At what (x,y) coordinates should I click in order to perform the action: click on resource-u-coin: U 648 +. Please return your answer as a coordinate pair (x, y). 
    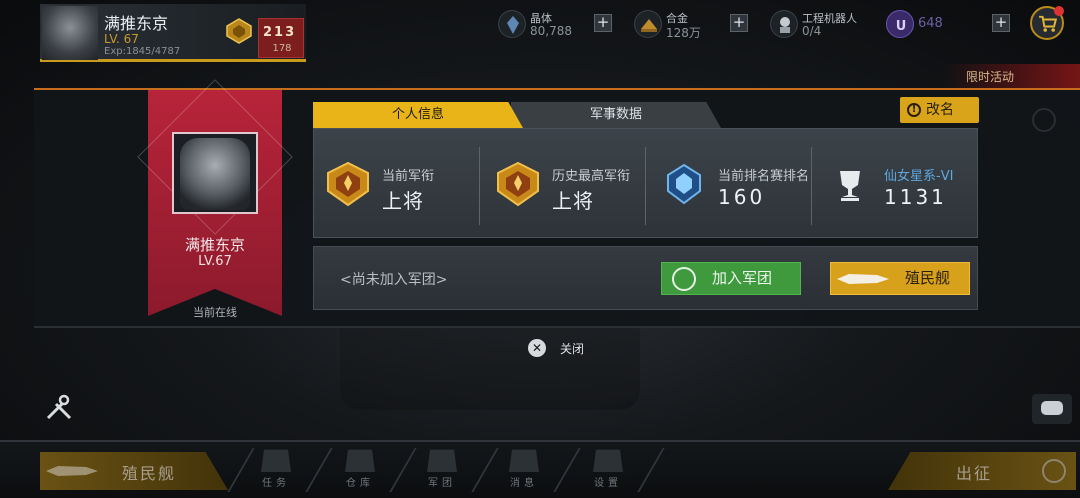
    Looking at the image, I should click on (951, 25).